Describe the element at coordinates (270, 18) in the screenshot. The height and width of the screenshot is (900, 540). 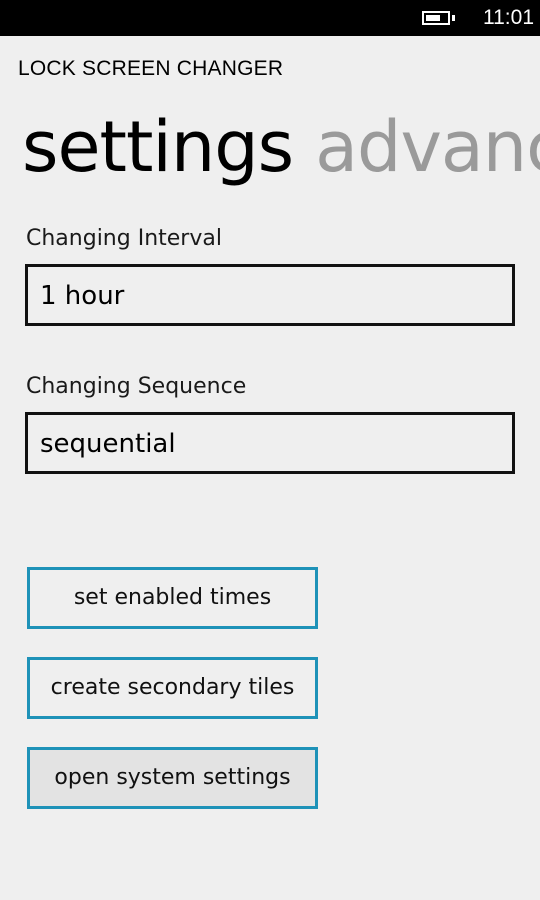
I see `status-bar: 11:01` at that location.